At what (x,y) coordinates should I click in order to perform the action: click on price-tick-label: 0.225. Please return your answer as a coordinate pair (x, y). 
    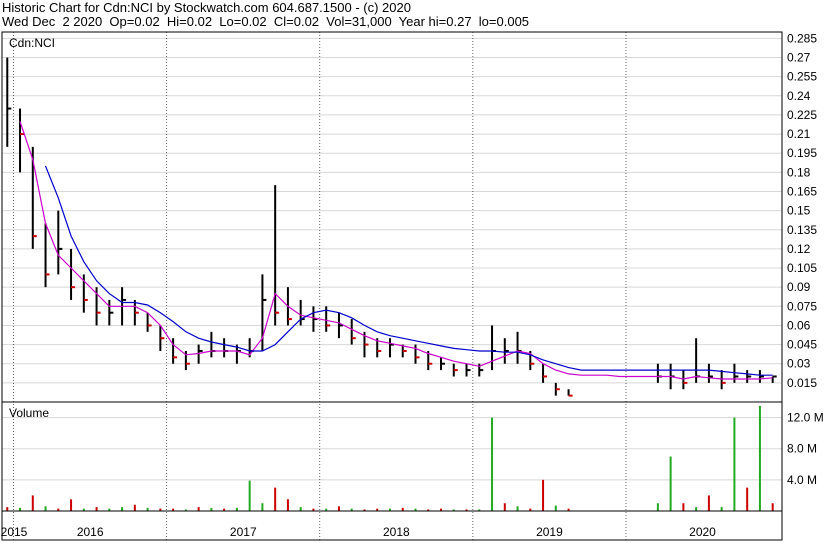
    Looking at the image, I should click on (802, 115).